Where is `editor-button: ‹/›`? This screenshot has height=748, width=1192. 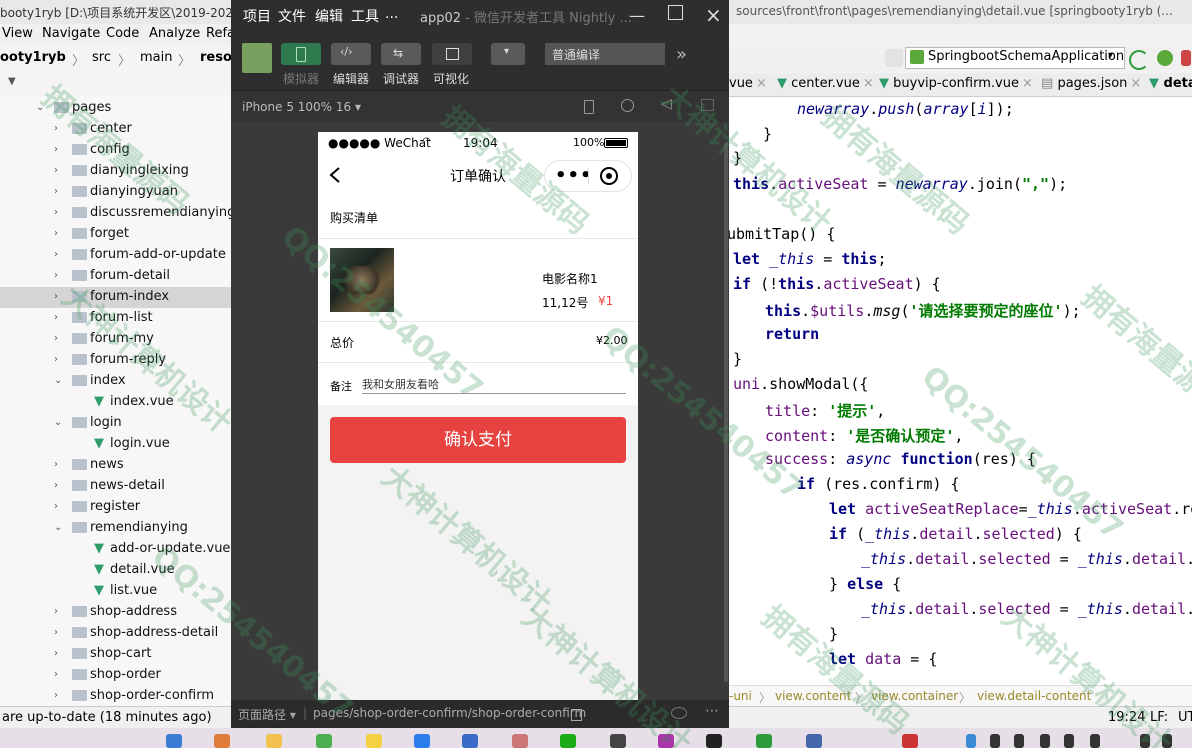
editor-button: ‹/› is located at coordinates (351, 54).